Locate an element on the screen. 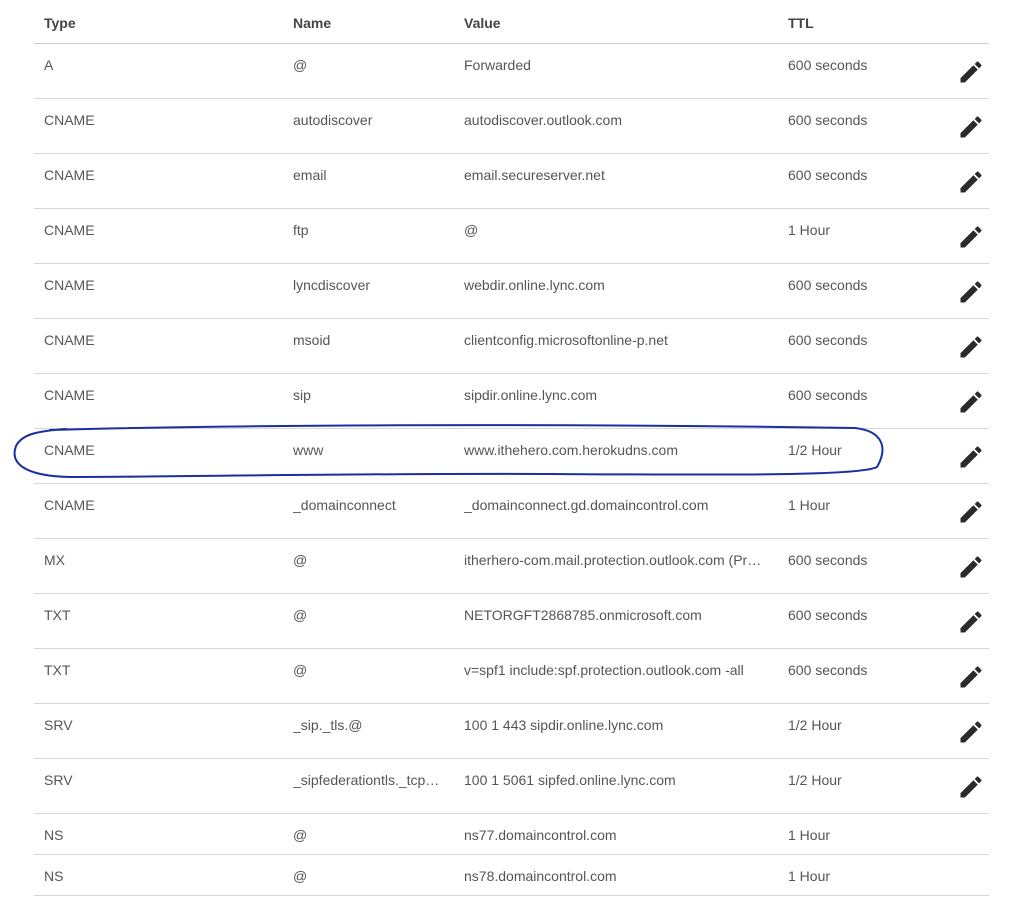 This screenshot has width=1023, height=917. table-row: NS @ ns77.domaincontrol.com 1 Hour is located at coordinates (511, 834).